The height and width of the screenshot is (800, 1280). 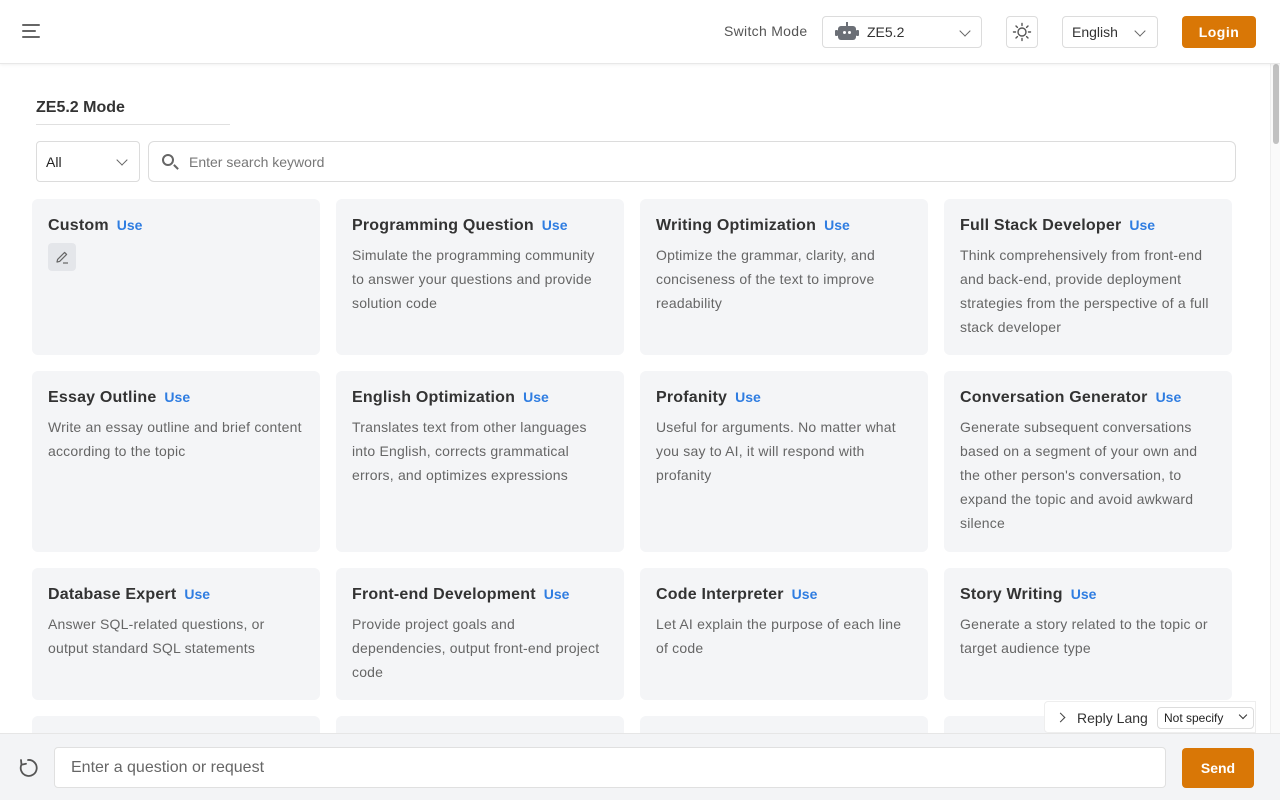 What do you see at coordinates (133, 124) in the screenshot?
I see `title-divider` at bounding box center [133, 124].